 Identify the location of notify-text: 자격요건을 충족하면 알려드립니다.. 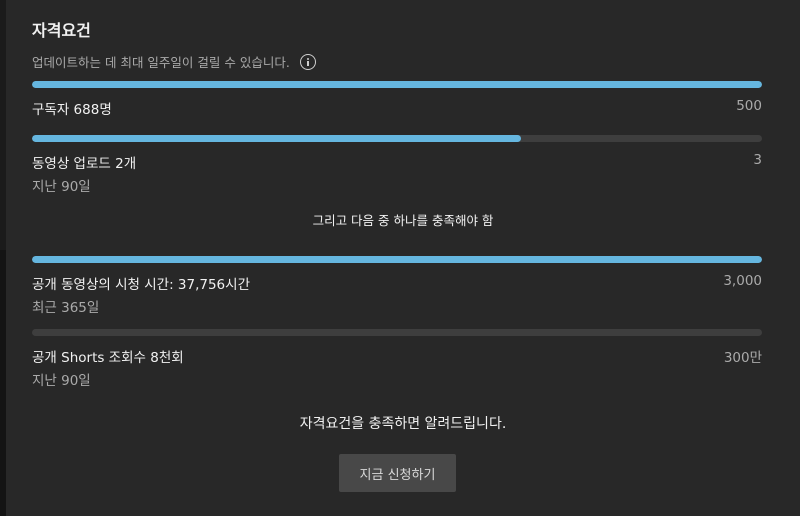
(403, 424).